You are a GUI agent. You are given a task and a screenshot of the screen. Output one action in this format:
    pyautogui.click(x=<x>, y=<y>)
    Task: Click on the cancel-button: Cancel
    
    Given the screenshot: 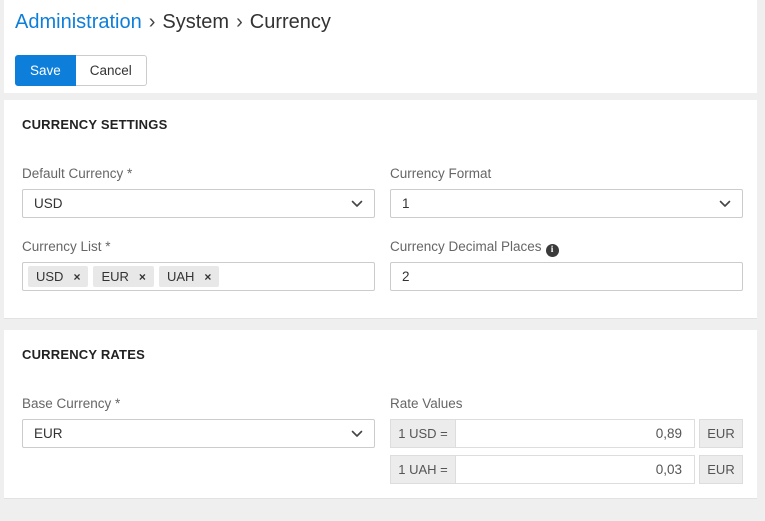 What is the action you would take?
    pyautogui.click(x=111, y=70)
    